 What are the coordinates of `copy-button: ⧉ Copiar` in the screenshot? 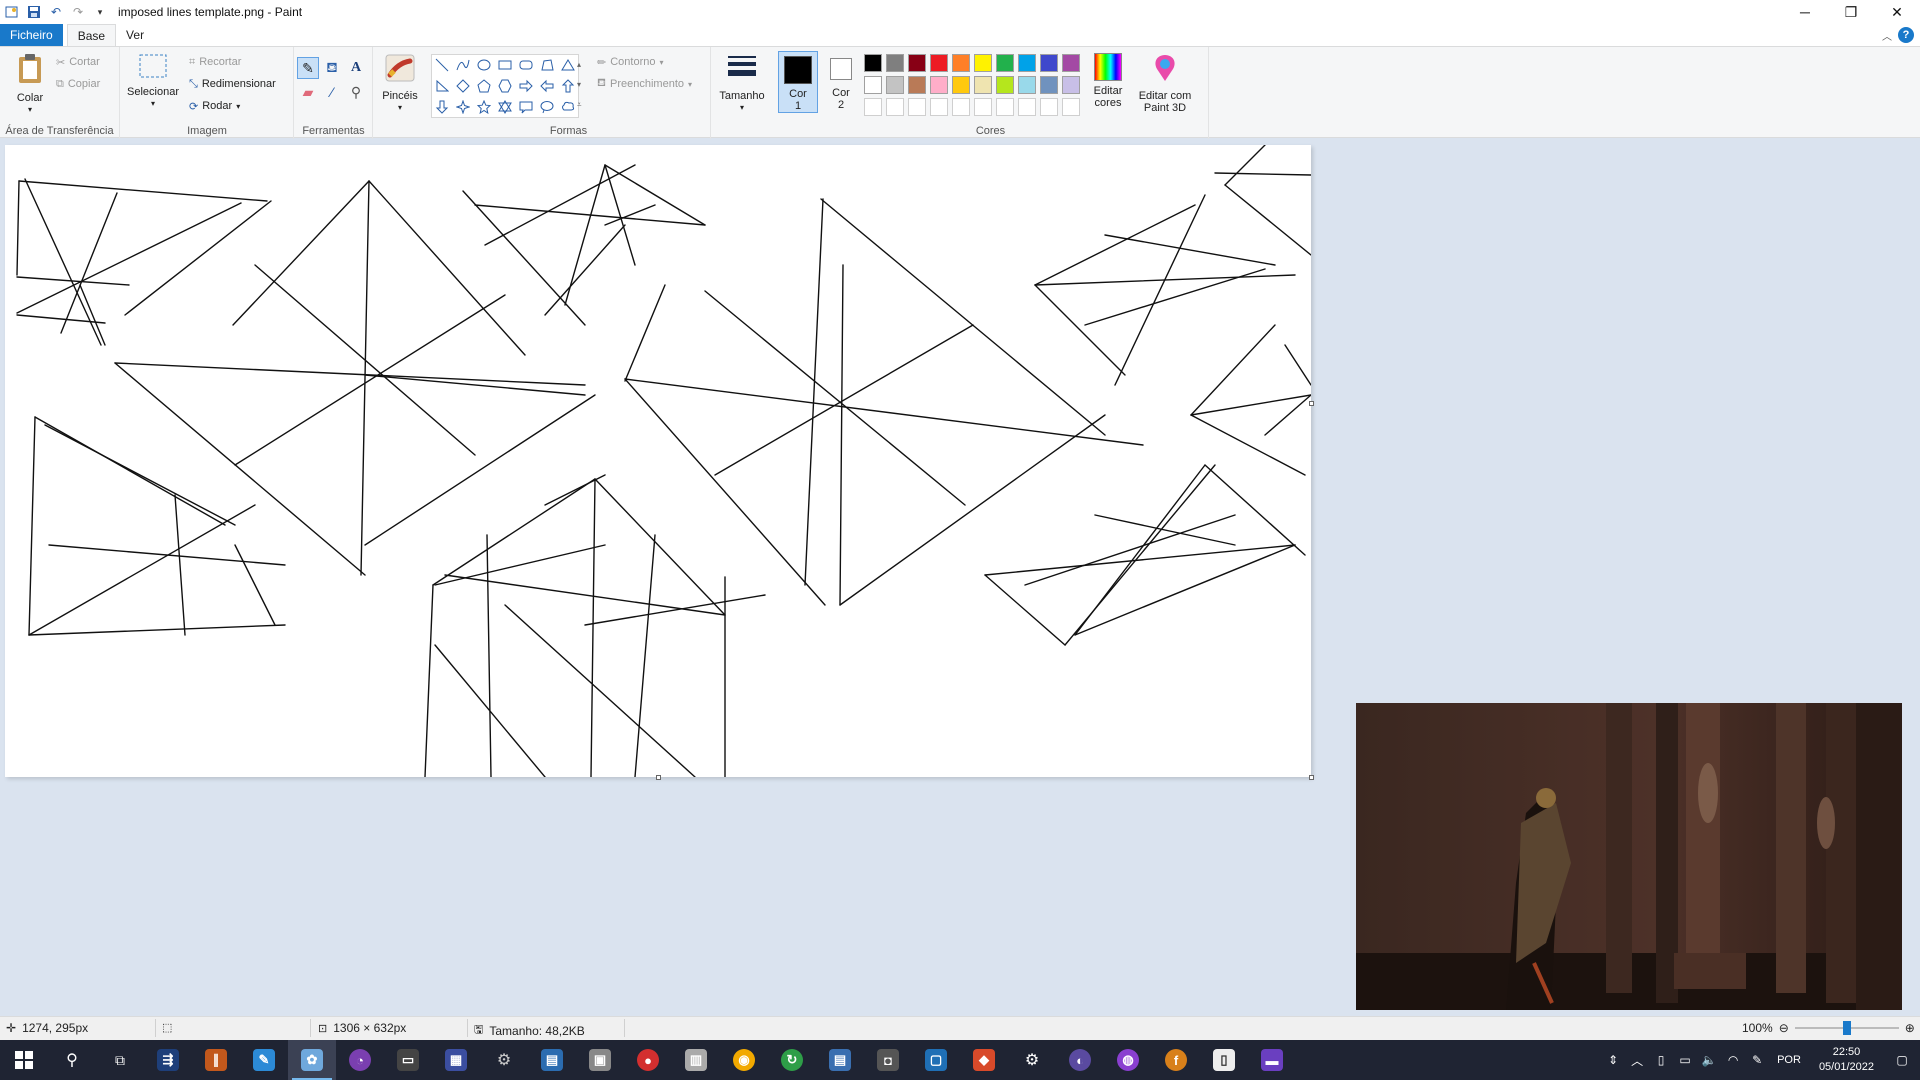 It's located at (78, 84).